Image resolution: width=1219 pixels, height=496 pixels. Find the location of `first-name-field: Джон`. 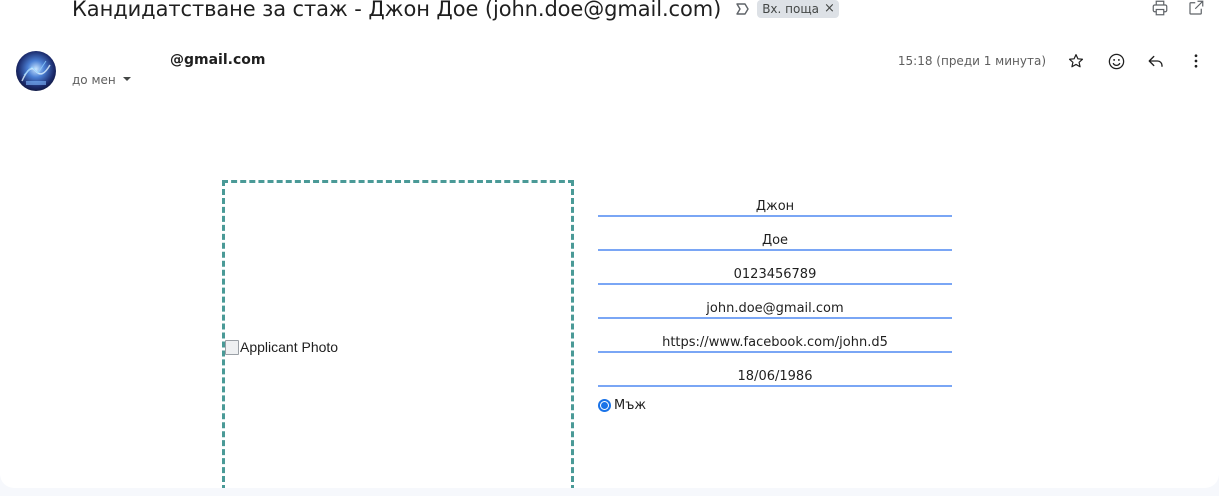

first-name-field: Джон is located at coordinates (775, 204).